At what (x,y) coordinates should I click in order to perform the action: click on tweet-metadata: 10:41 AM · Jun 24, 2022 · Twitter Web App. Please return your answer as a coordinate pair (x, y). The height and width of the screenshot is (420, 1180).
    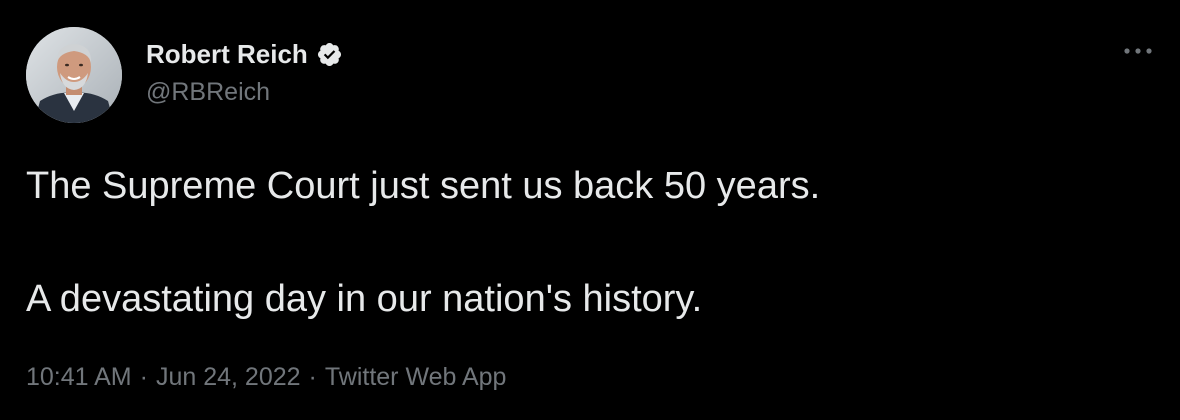
    Looking at the image, I should click on (266, 377).